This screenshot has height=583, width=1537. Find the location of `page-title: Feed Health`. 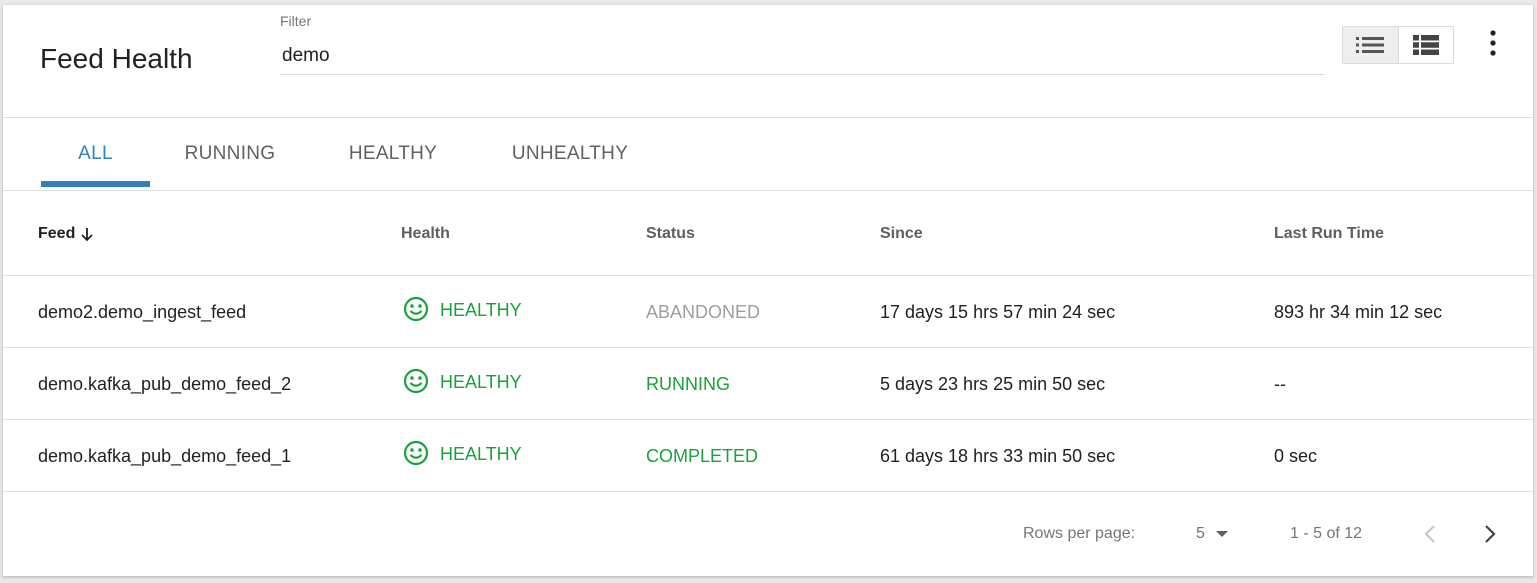

page-title: Feed Health is located at coordinates (116, 58).